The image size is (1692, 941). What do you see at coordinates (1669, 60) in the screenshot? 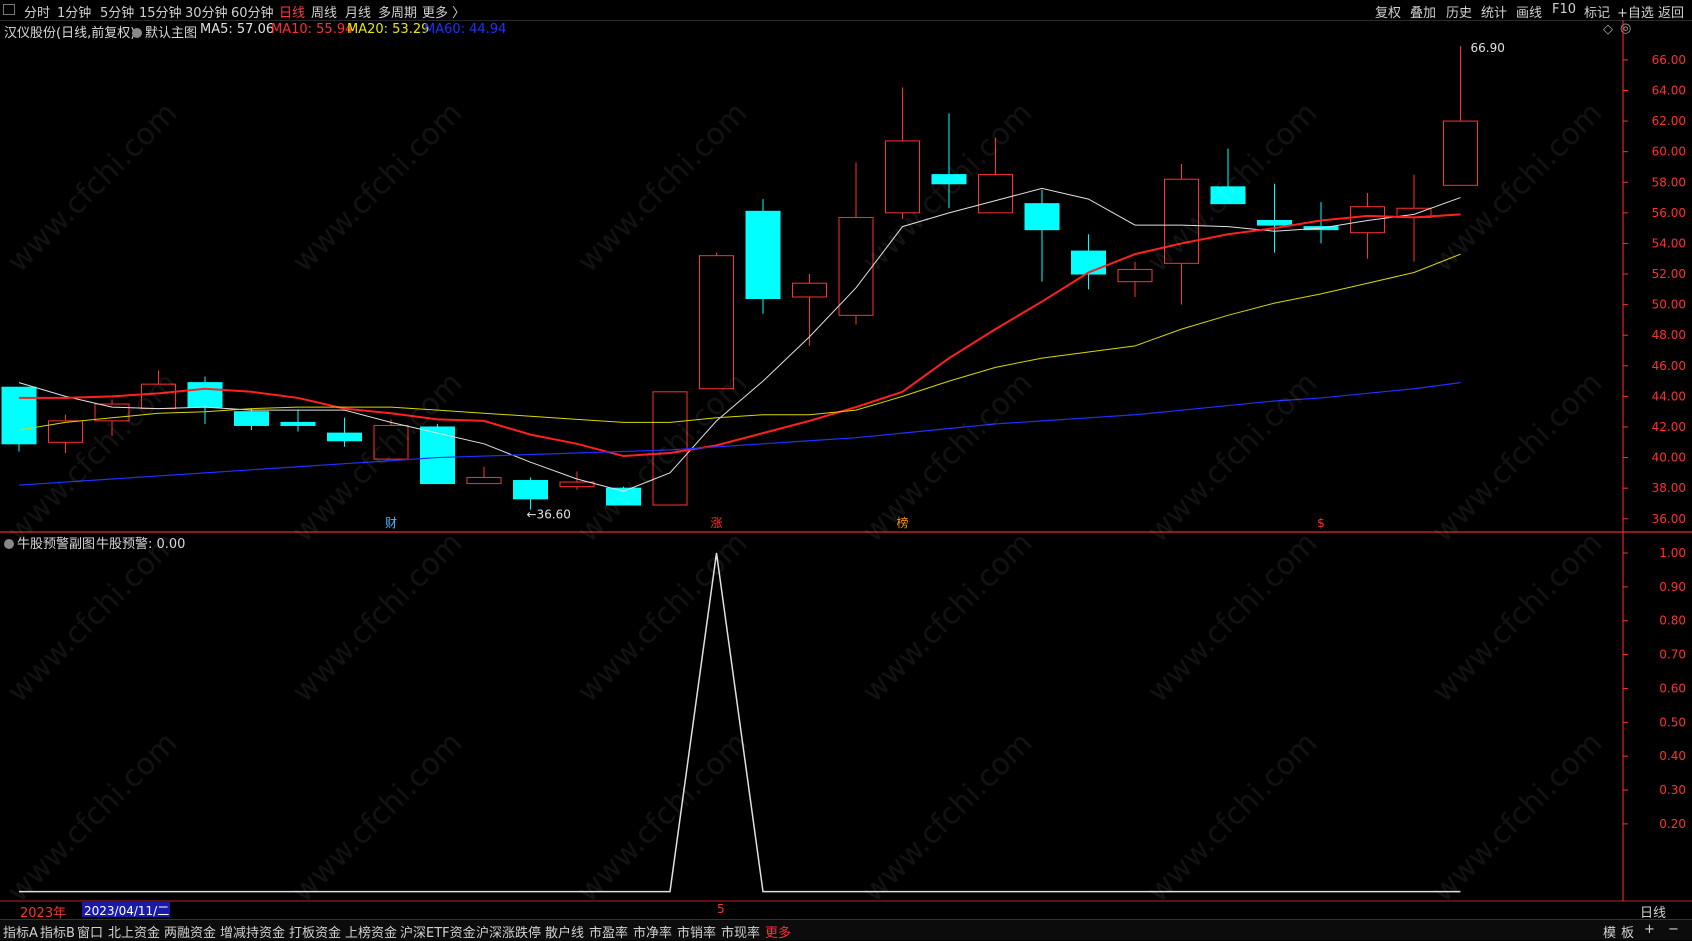
I see `price-tick-label: 66.00` at bounding box center [1669, 60].